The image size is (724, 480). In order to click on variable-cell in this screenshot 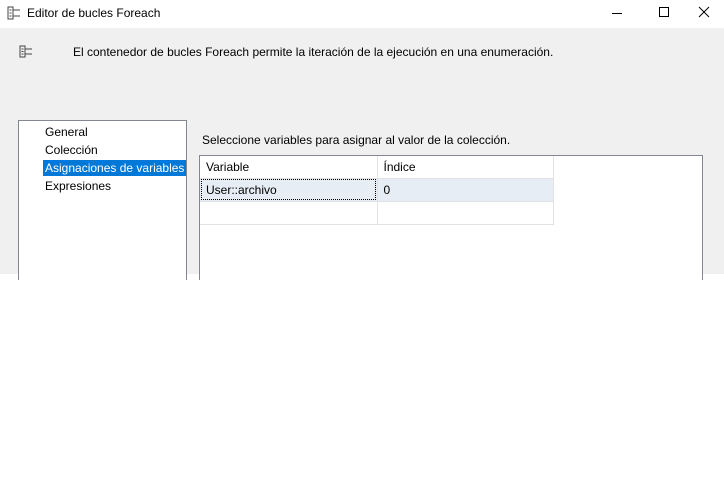, I will do `click(289, 213)`.